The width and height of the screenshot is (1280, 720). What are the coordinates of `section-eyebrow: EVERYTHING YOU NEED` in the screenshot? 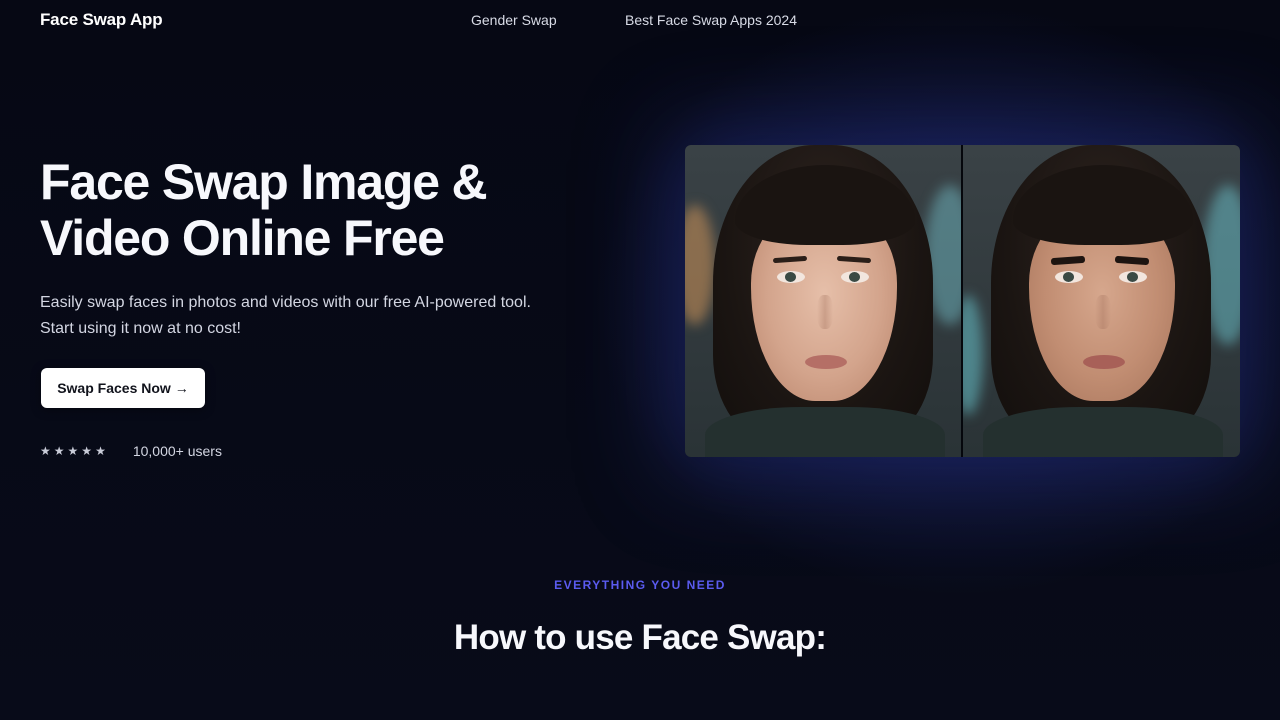 It's located at (640, 585).